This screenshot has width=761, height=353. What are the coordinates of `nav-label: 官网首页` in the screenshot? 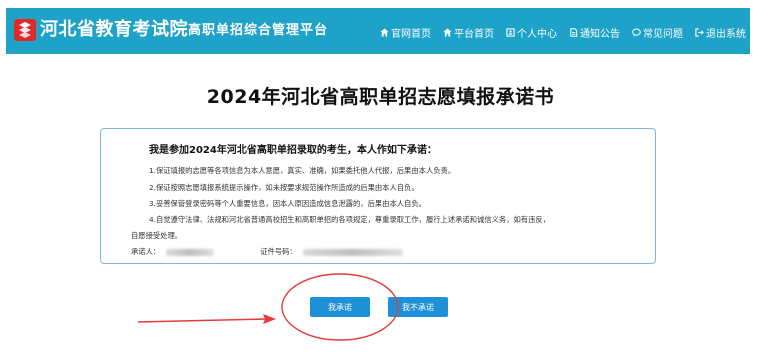 It's located at (411, 34).